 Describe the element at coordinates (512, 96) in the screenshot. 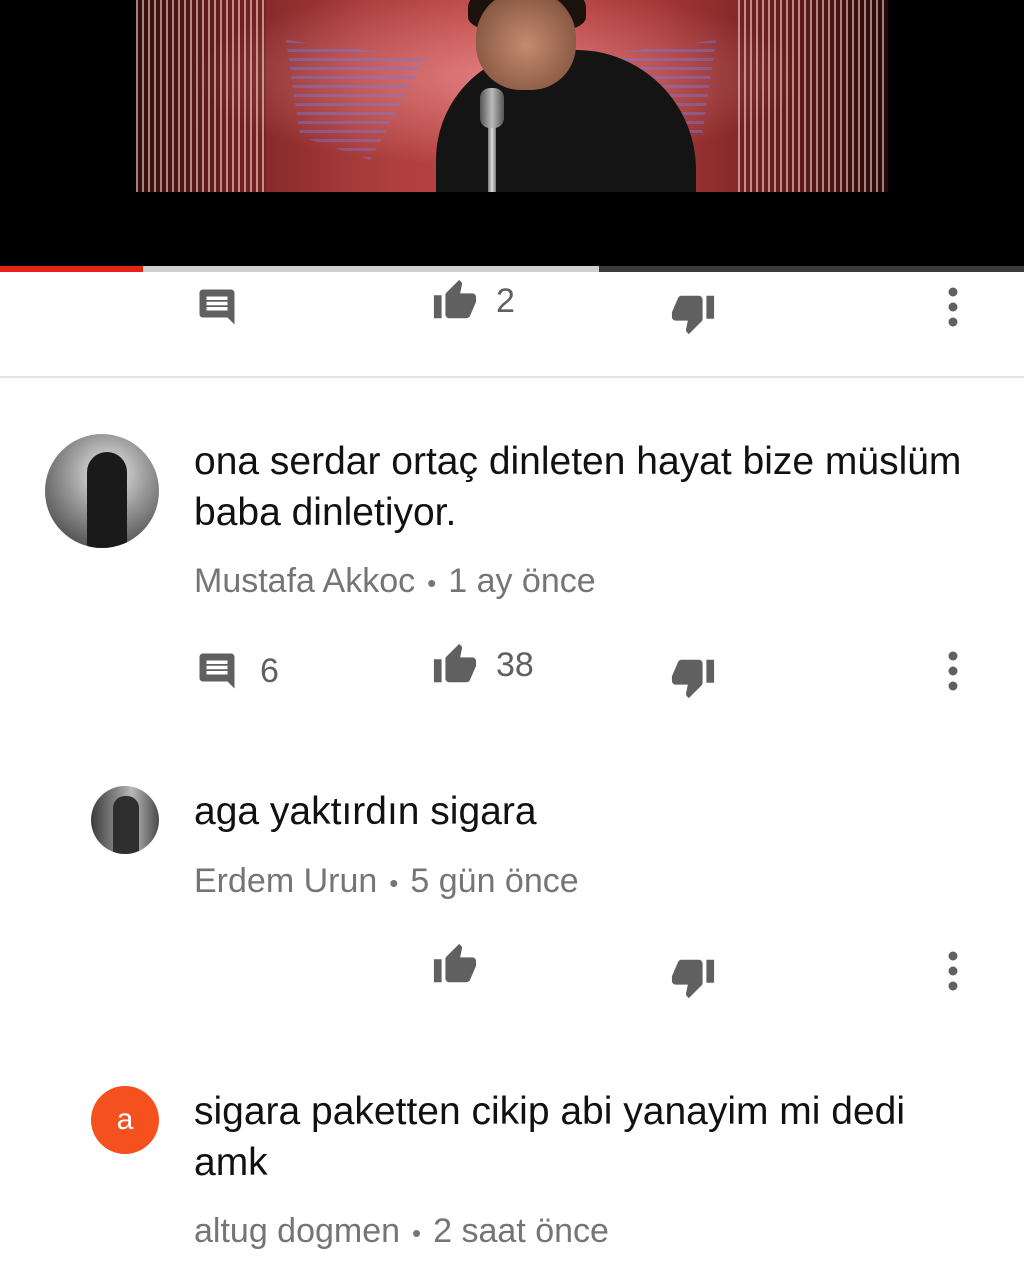

I see `video-frame` at that location.